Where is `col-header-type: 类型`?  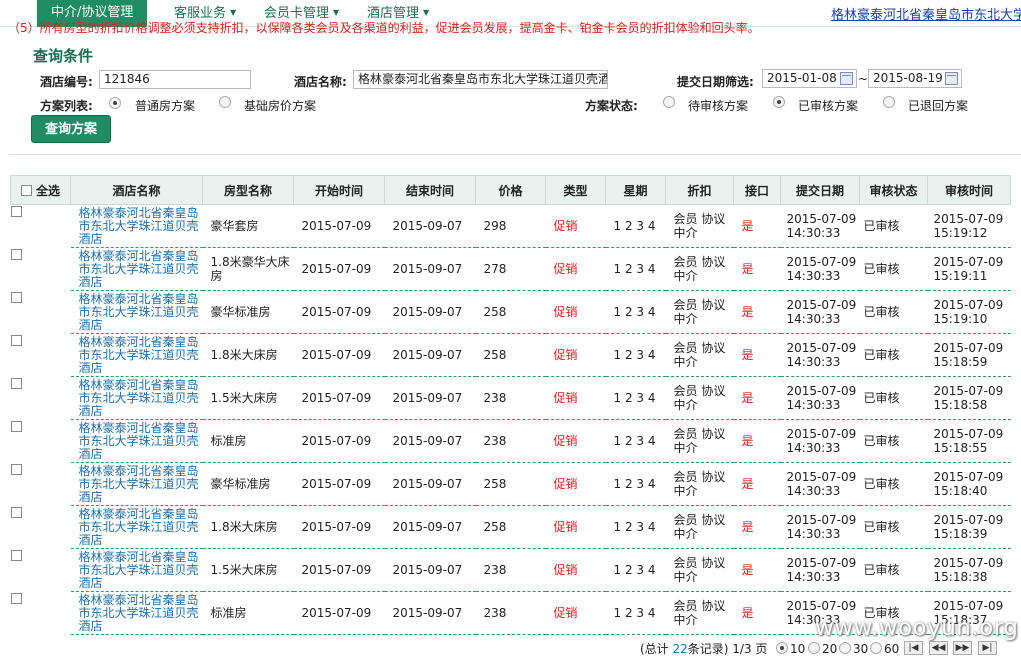 col-header-type: 类型 is located at coordinates (575, 190).